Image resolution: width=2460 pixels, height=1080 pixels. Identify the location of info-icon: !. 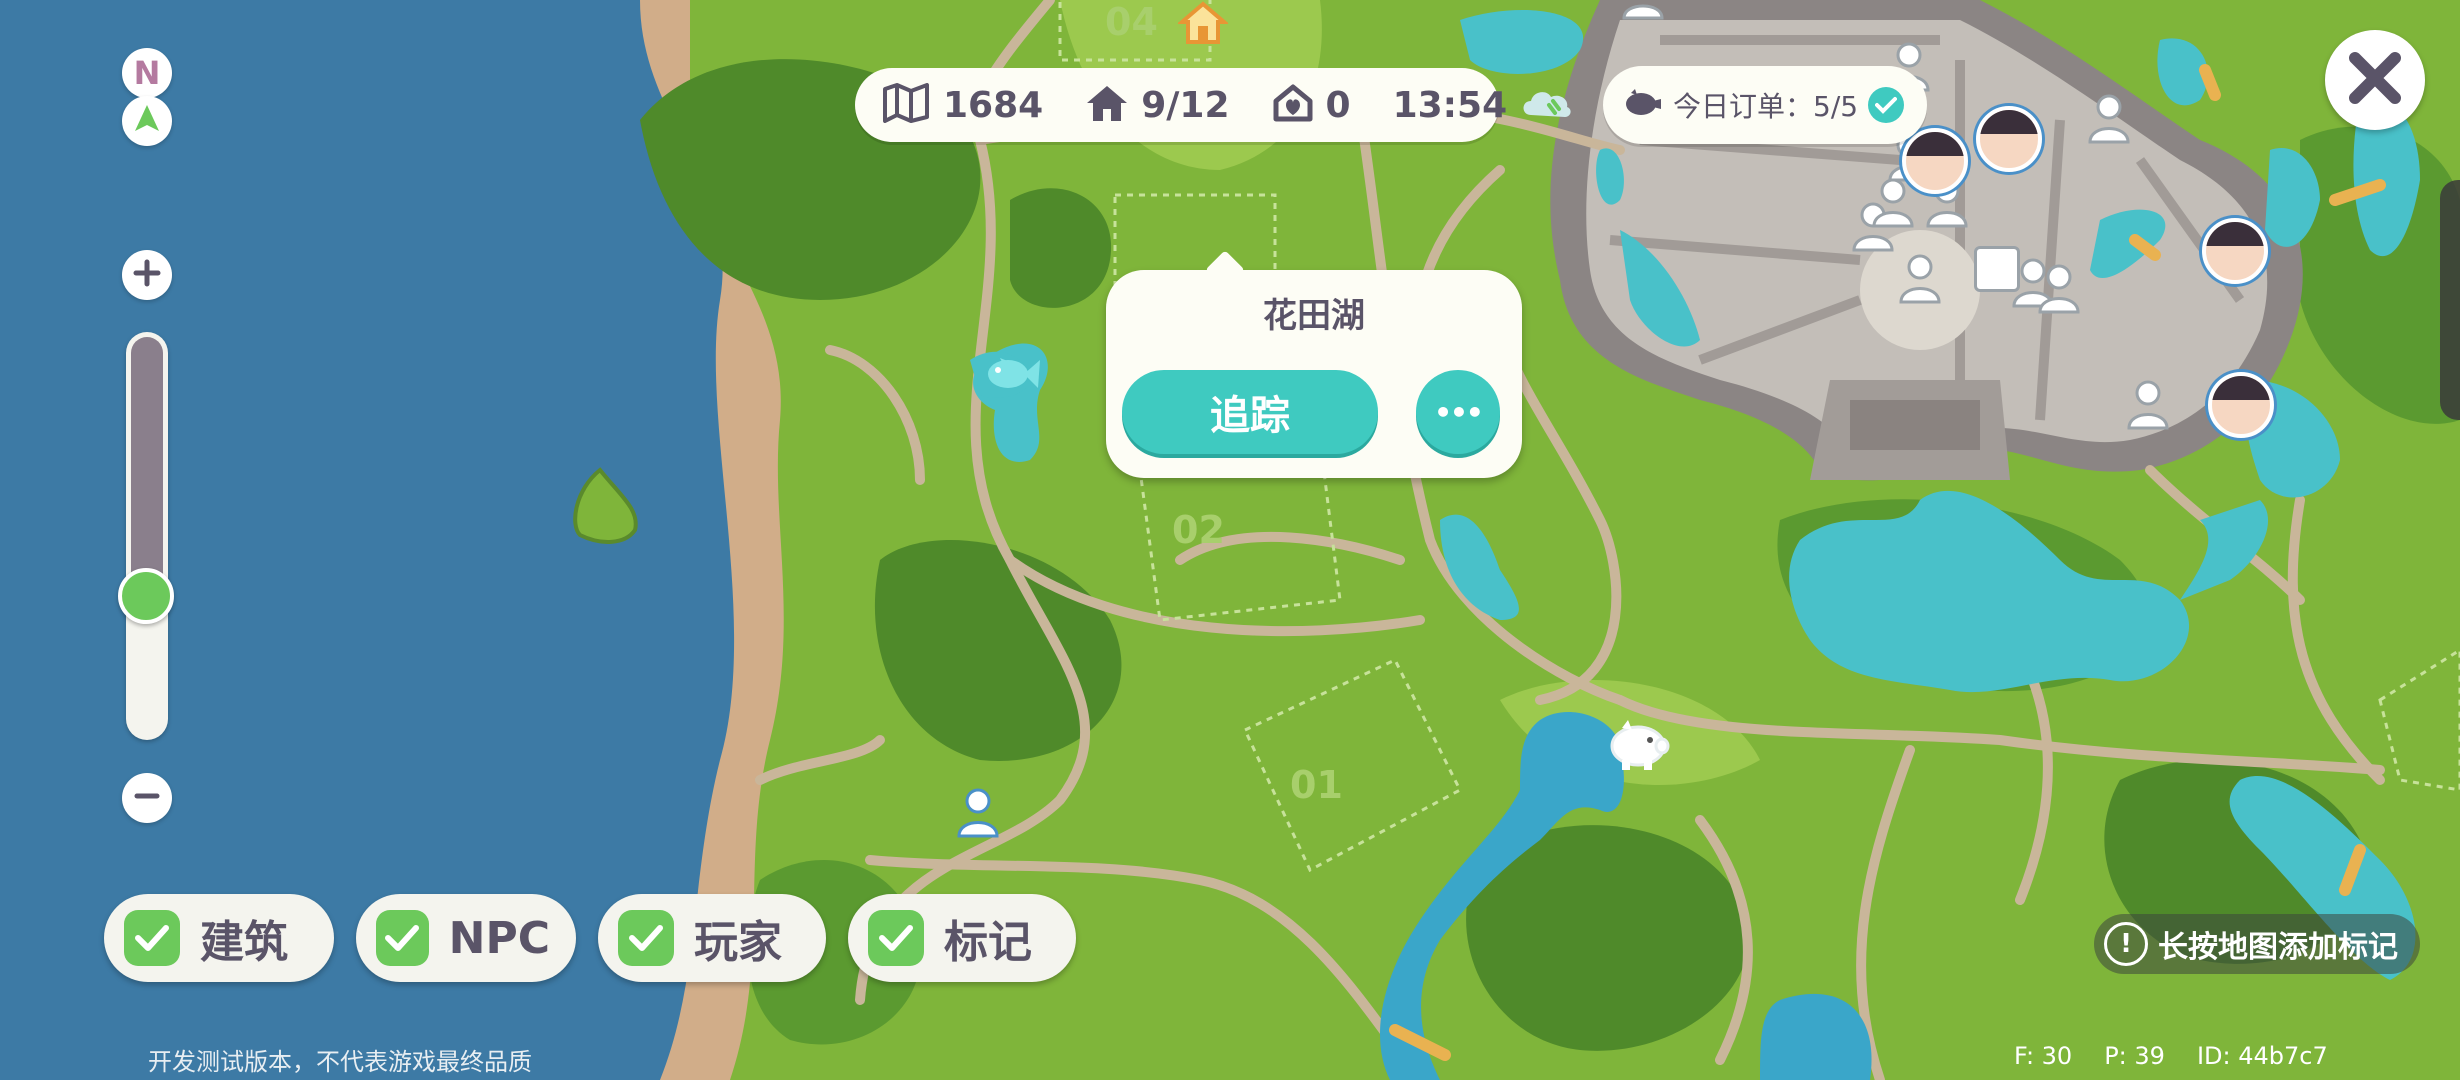
(2126, 944).